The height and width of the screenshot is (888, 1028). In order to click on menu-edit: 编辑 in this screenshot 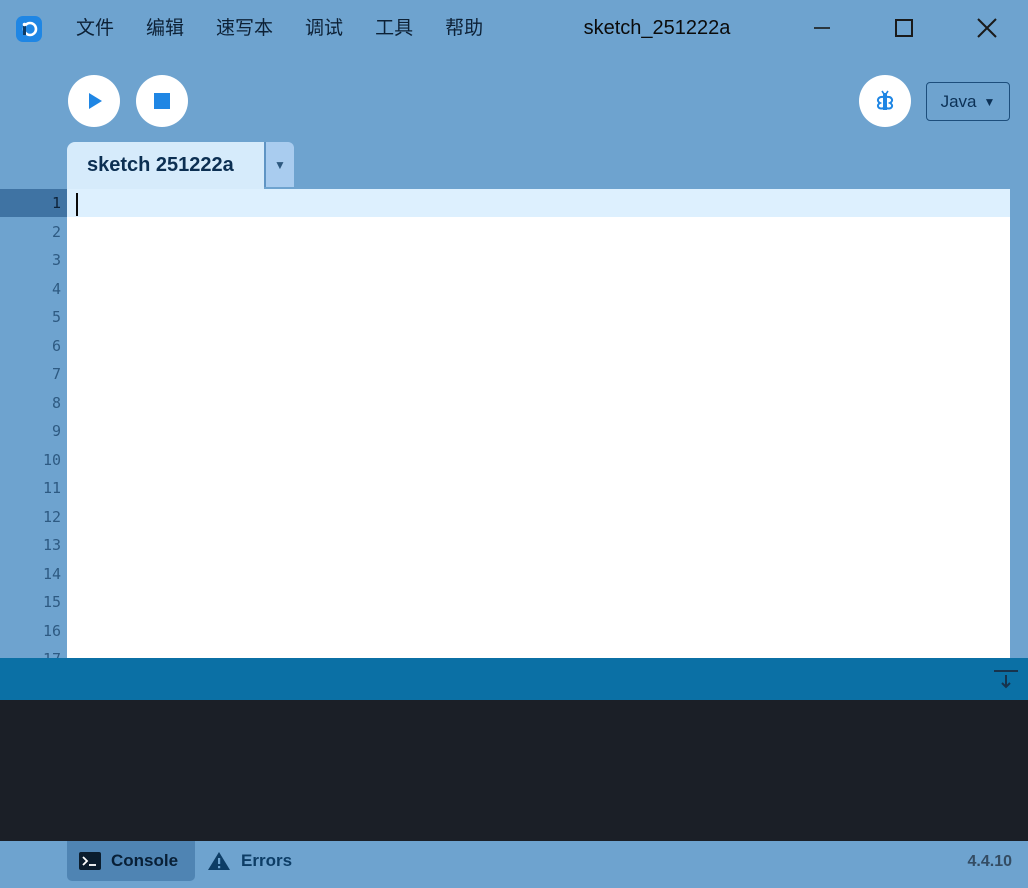, I will do `click(165, 28)`.